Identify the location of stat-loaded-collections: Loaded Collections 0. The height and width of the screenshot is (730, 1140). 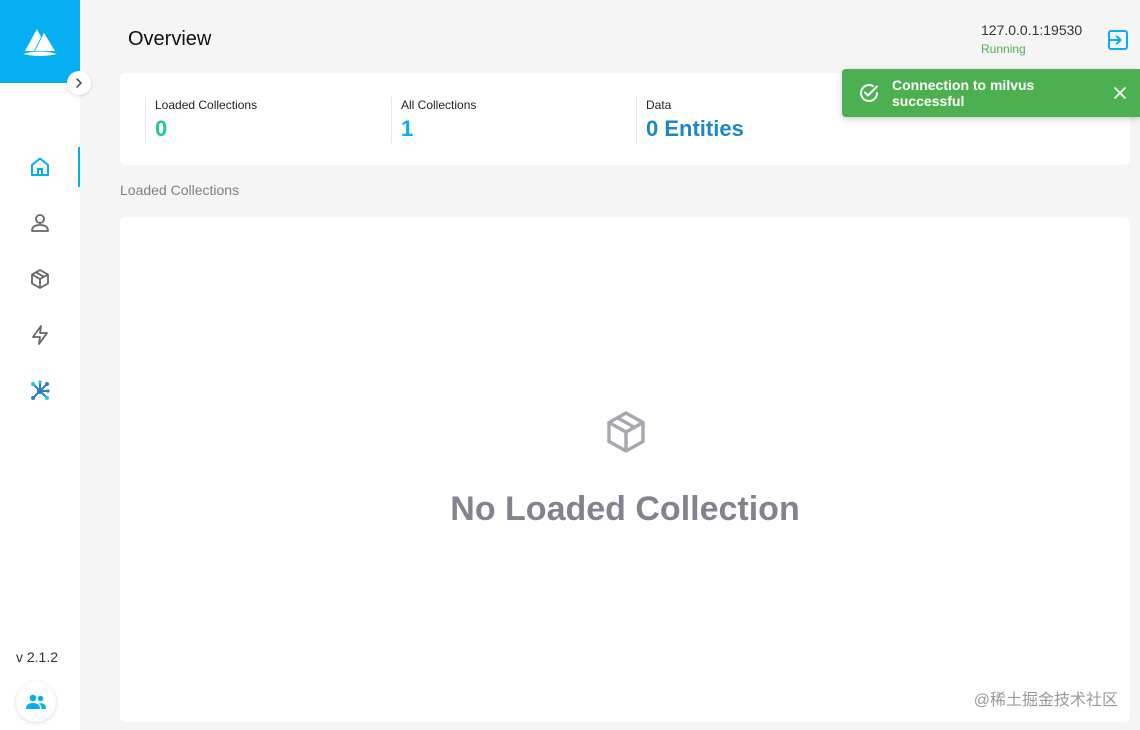
(201, 120).